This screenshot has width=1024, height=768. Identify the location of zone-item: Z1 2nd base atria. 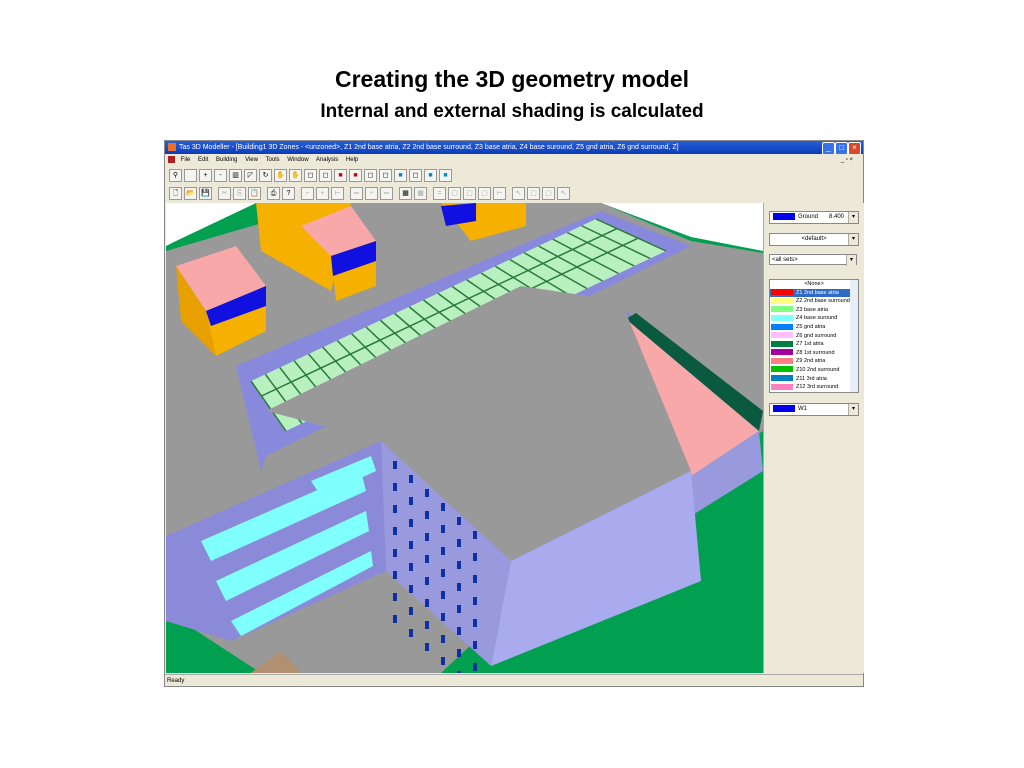
(814, 293).